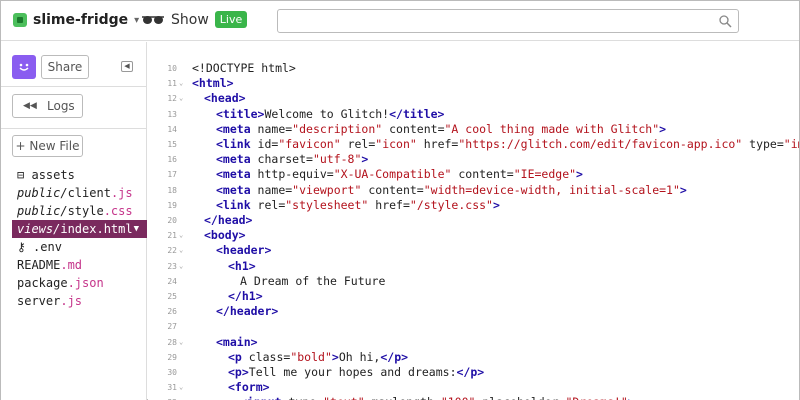 This screenshot has height=400, width=800. I want to click on search-input, so click(508, 21).